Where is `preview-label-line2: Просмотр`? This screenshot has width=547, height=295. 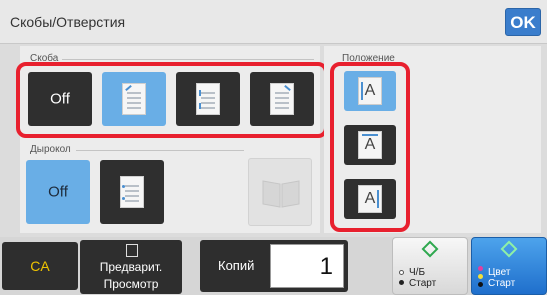 preview-label-line2: Просмотр is located at coordinates (131, 284).